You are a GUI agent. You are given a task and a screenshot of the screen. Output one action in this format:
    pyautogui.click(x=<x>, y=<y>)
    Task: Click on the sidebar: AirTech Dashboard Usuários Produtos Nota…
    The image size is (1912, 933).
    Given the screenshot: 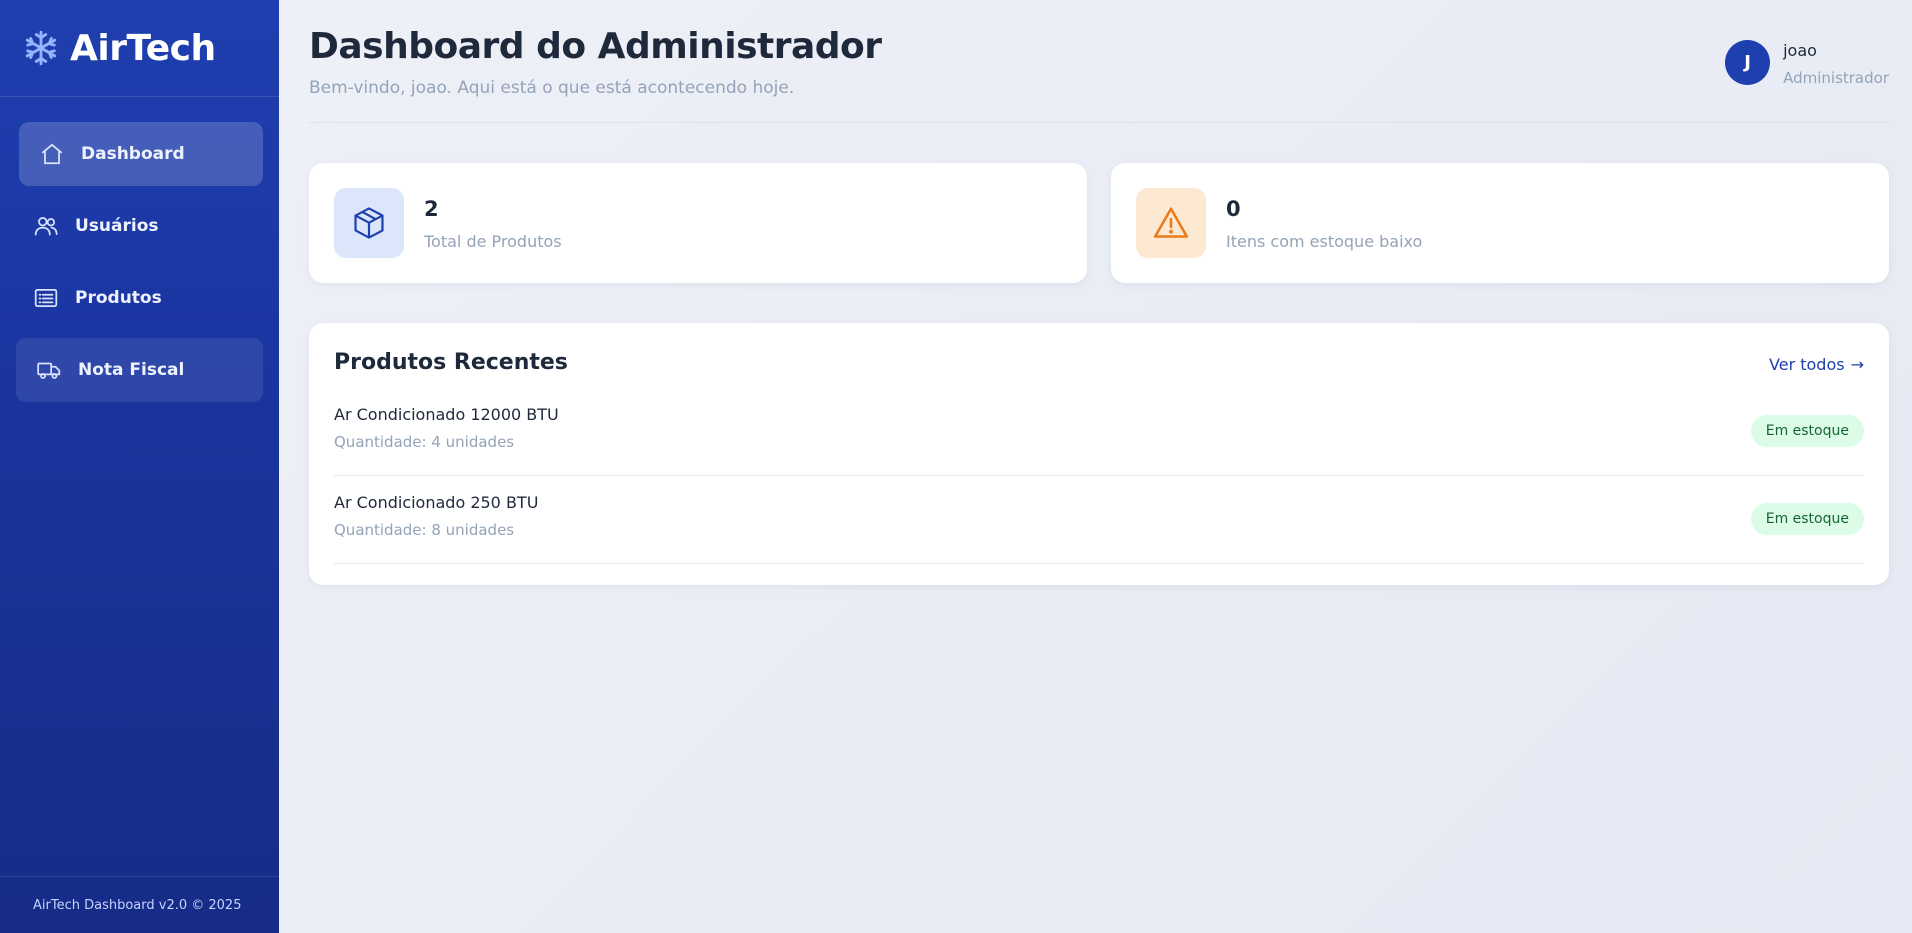 What is the action you would take?
    pyautogui.click(x=139, y=466)
    